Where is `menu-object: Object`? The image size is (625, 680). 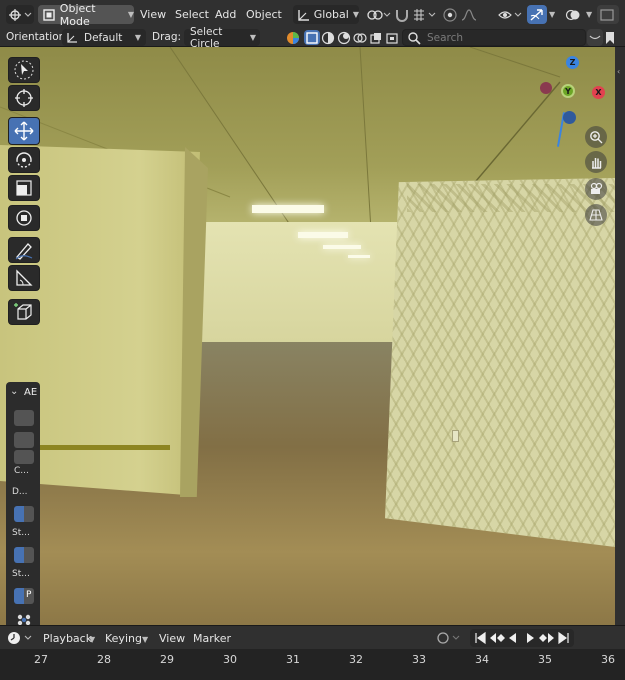 menu-object: Object is located at coordinates (264, 14).